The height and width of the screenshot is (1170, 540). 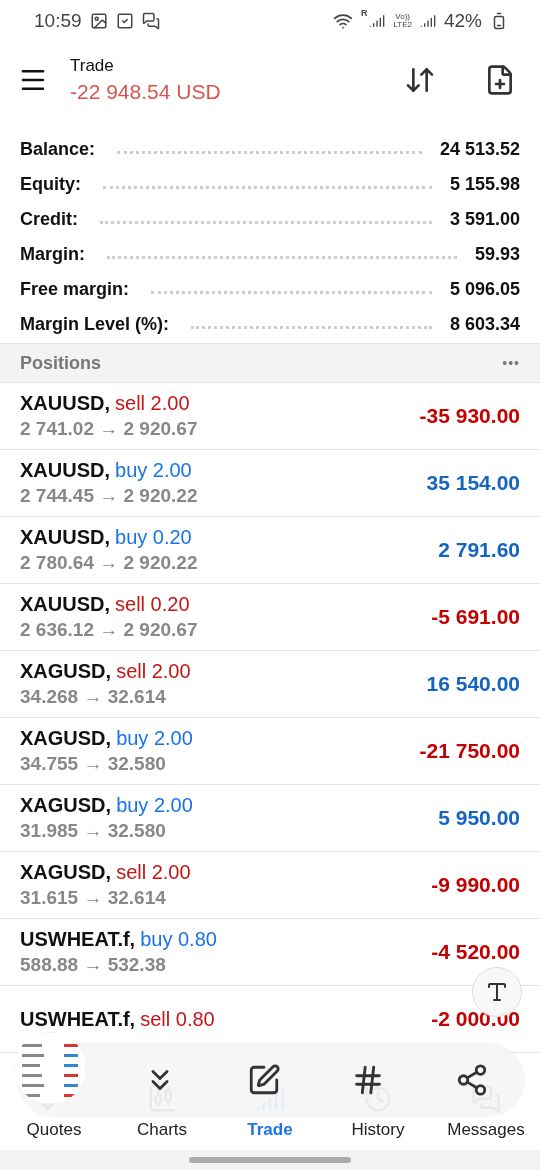 I want to click on chat-icon, so click(x=150, y=21).